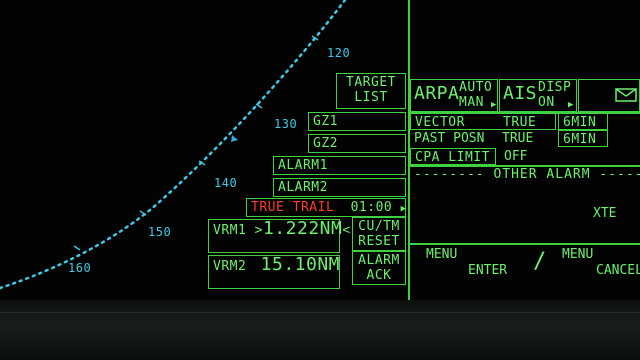 This screenshot has width=640, height=360. I want to click on vrm1-button: VRM1 >1.222NM<, so click(279, 235).